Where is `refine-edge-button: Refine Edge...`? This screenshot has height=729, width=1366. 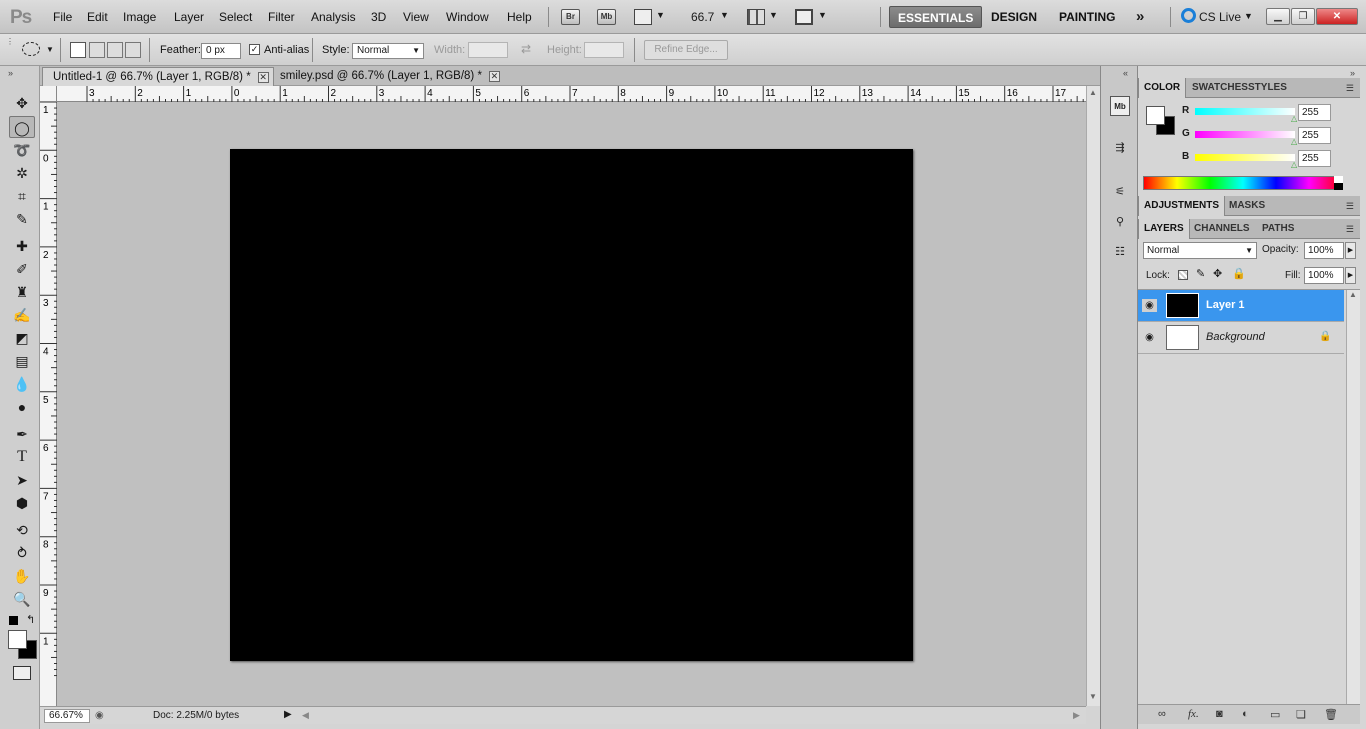
refine-edge-button: Refine Edge... is located at coordinates (686, 50).